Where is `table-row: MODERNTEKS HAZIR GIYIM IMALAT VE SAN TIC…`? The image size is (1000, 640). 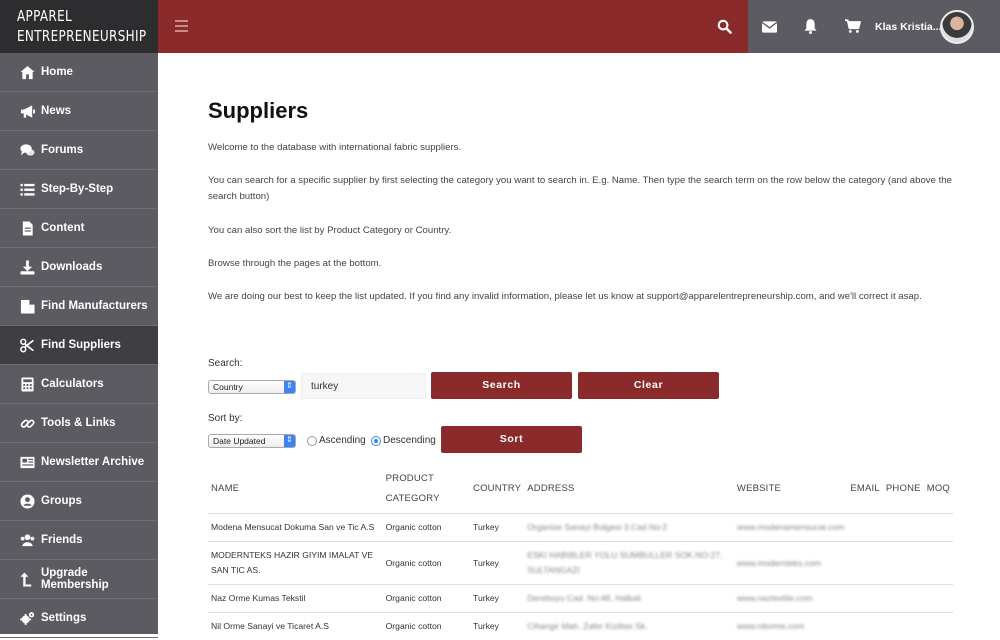 table-row: MODERNTEKS HAZIR GIYIM IMALAT VE SAN TIC… is located at coordinates (580, 563).